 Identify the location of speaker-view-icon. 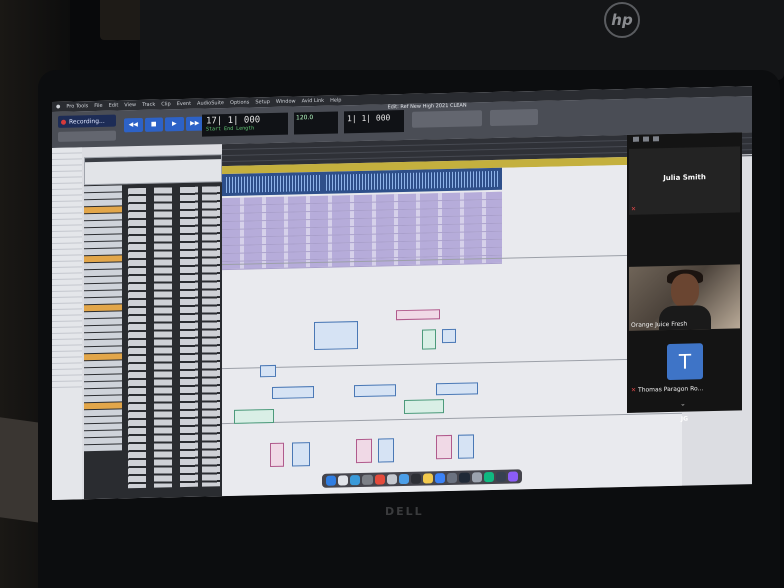
(646, 139).